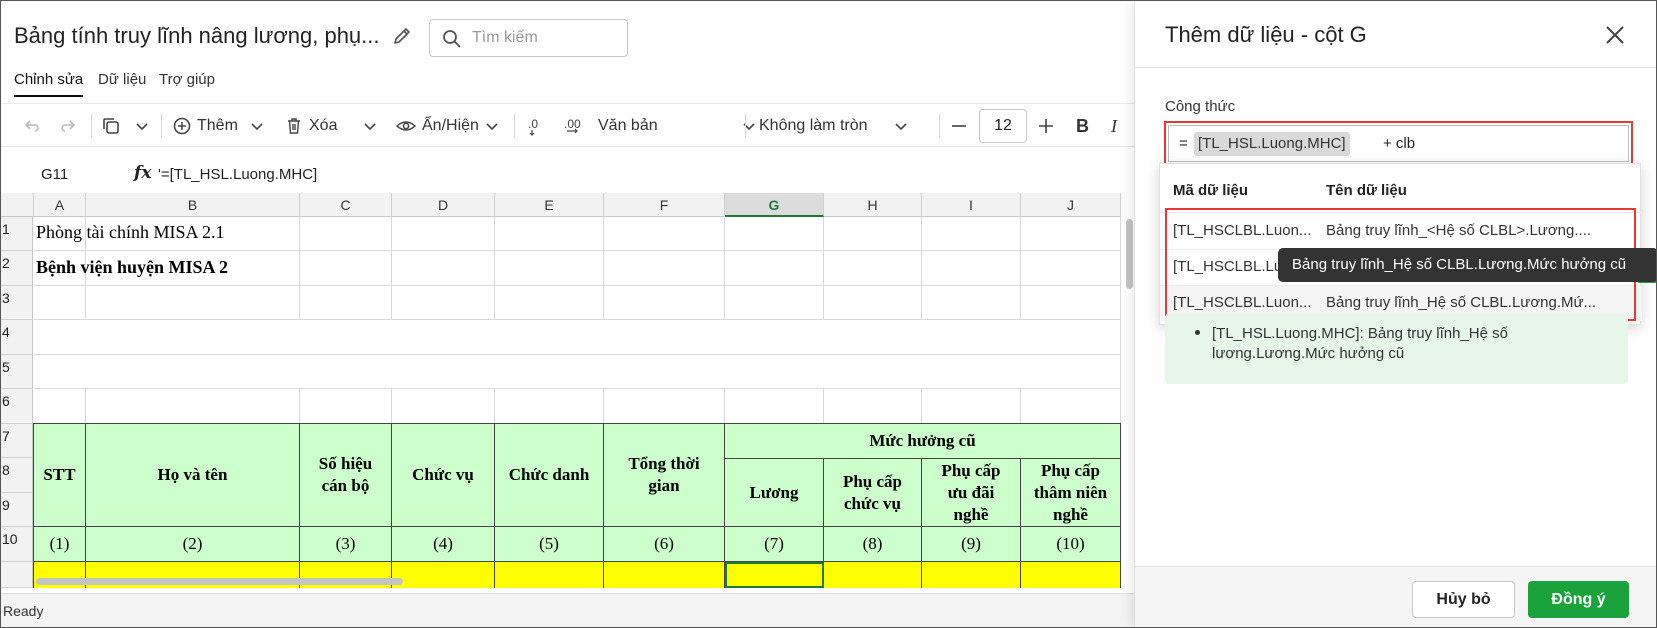 The width and height of the screenshot is (1657, 628). Describe the element at coordinates (1114, 126) in the screenshot. I see `italic-button: I` at that location.